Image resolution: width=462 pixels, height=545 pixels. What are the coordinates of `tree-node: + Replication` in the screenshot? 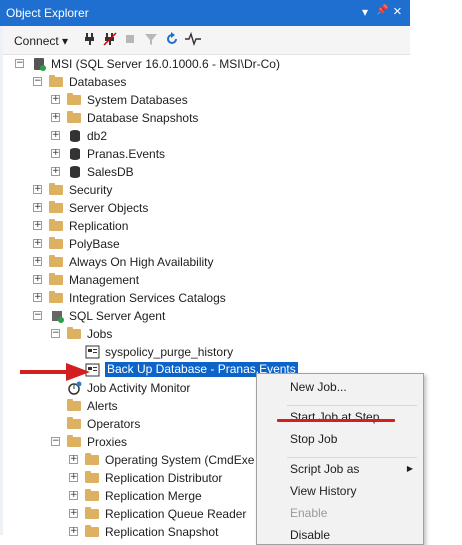 It's located at (206, 226).